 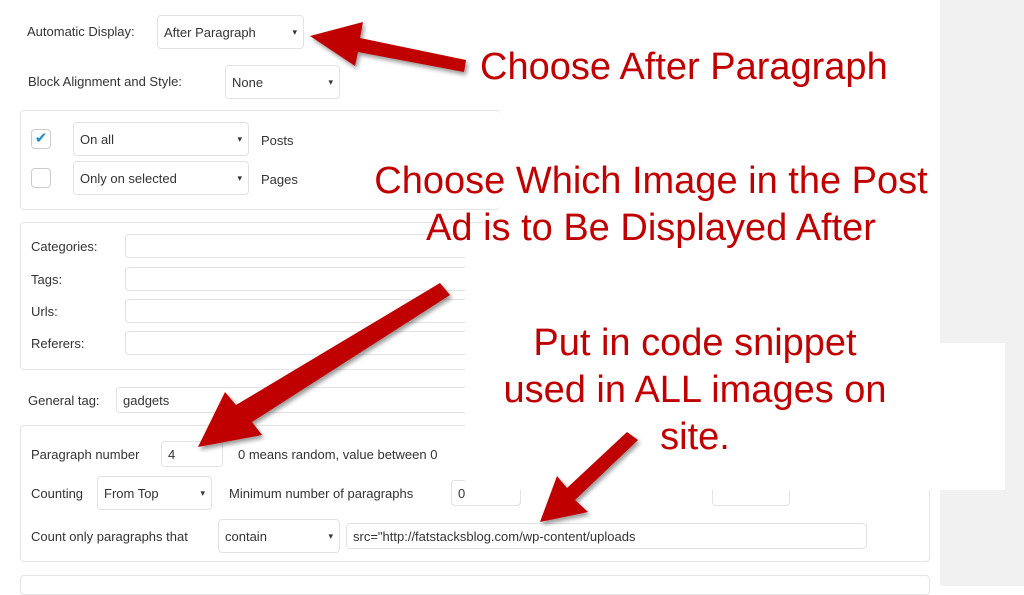 I want to click on paragraph-number-hint: 0 means random, value between 0, so click(x=338, y=454).